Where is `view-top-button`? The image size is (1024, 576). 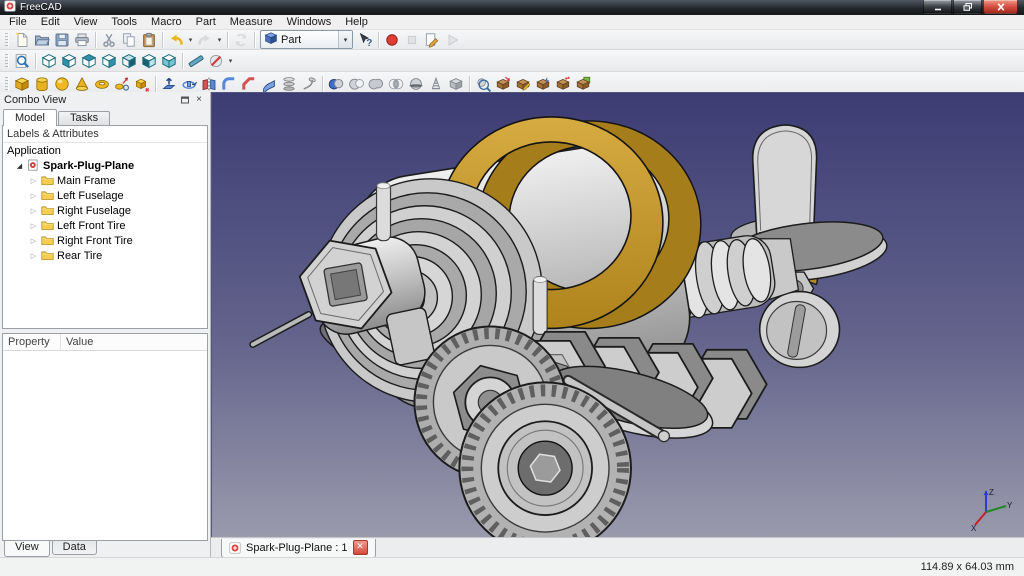
view-top-button is located at coordinates (89, 60).